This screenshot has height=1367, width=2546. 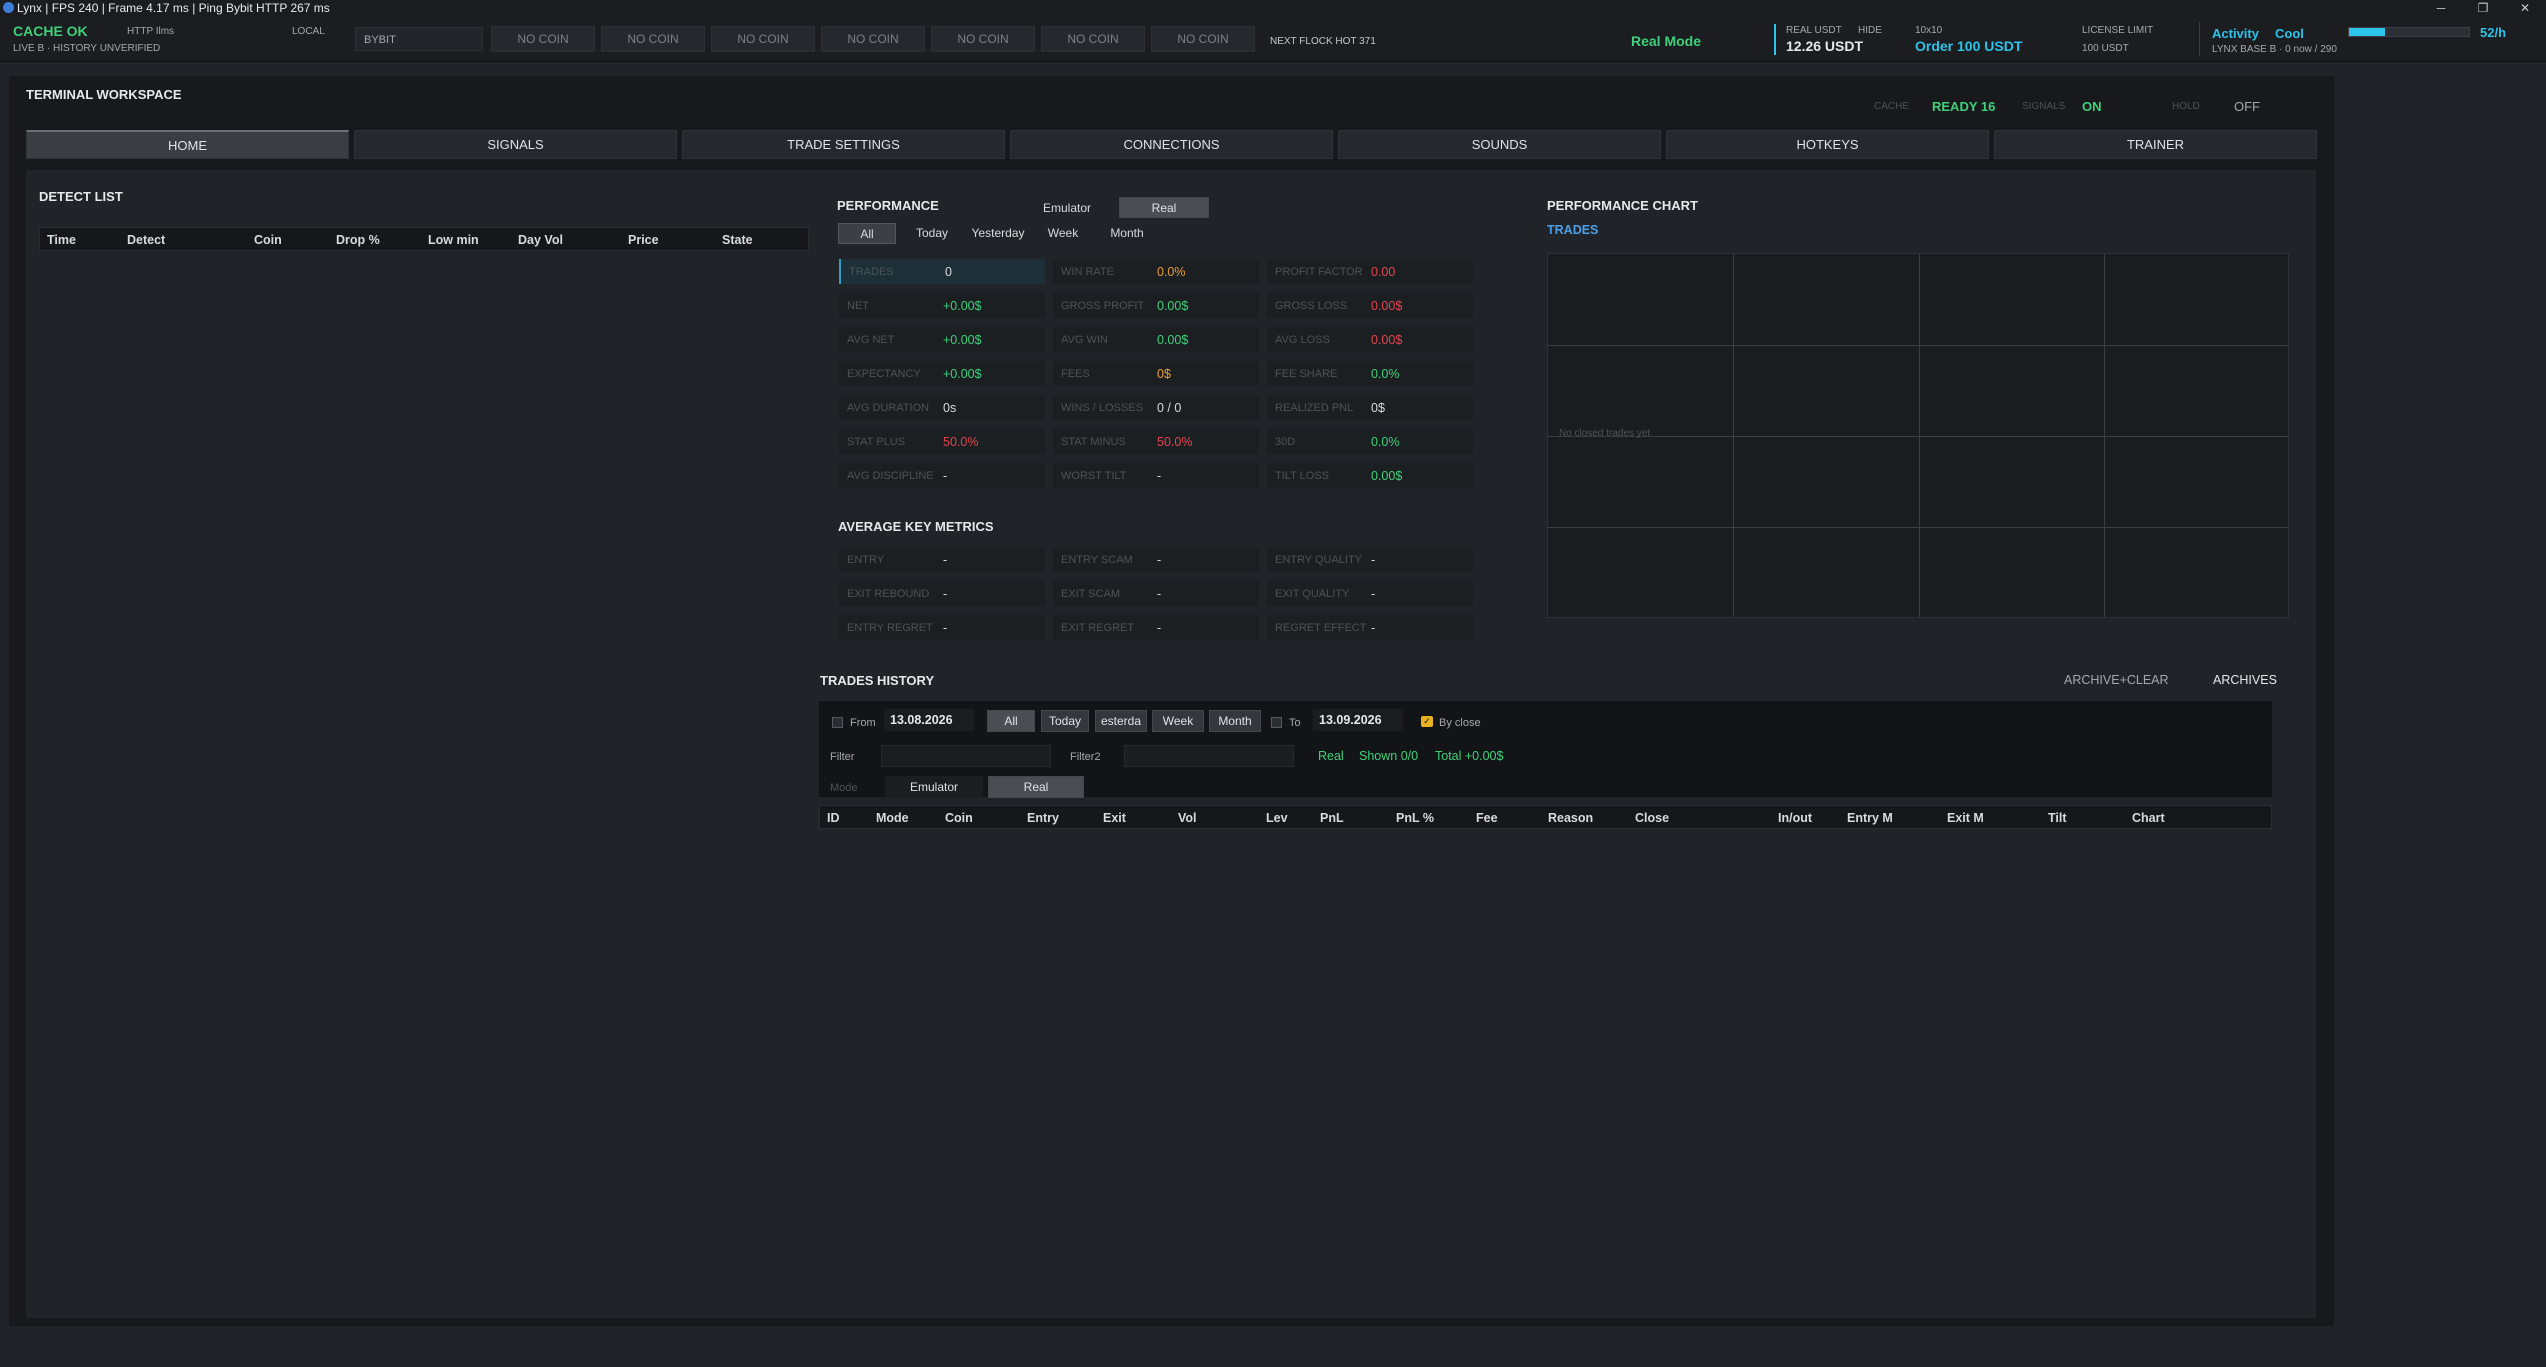 What do you see at coordinates (1164, 207) in the screenshot?
I see `perf-mode-real: Real` at bounding box center [1164, 207].